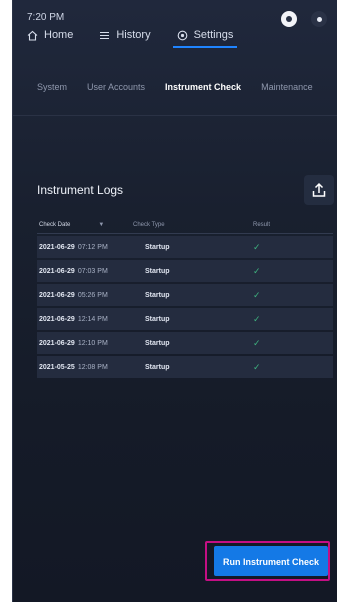 This screenshot has height=602, width=344. What do you see at coordinates (185, 295) in the screenshot?
I see `table-row: 2021-06-29 05:26 PM Startup ✓` at bounding box center [185, 295].